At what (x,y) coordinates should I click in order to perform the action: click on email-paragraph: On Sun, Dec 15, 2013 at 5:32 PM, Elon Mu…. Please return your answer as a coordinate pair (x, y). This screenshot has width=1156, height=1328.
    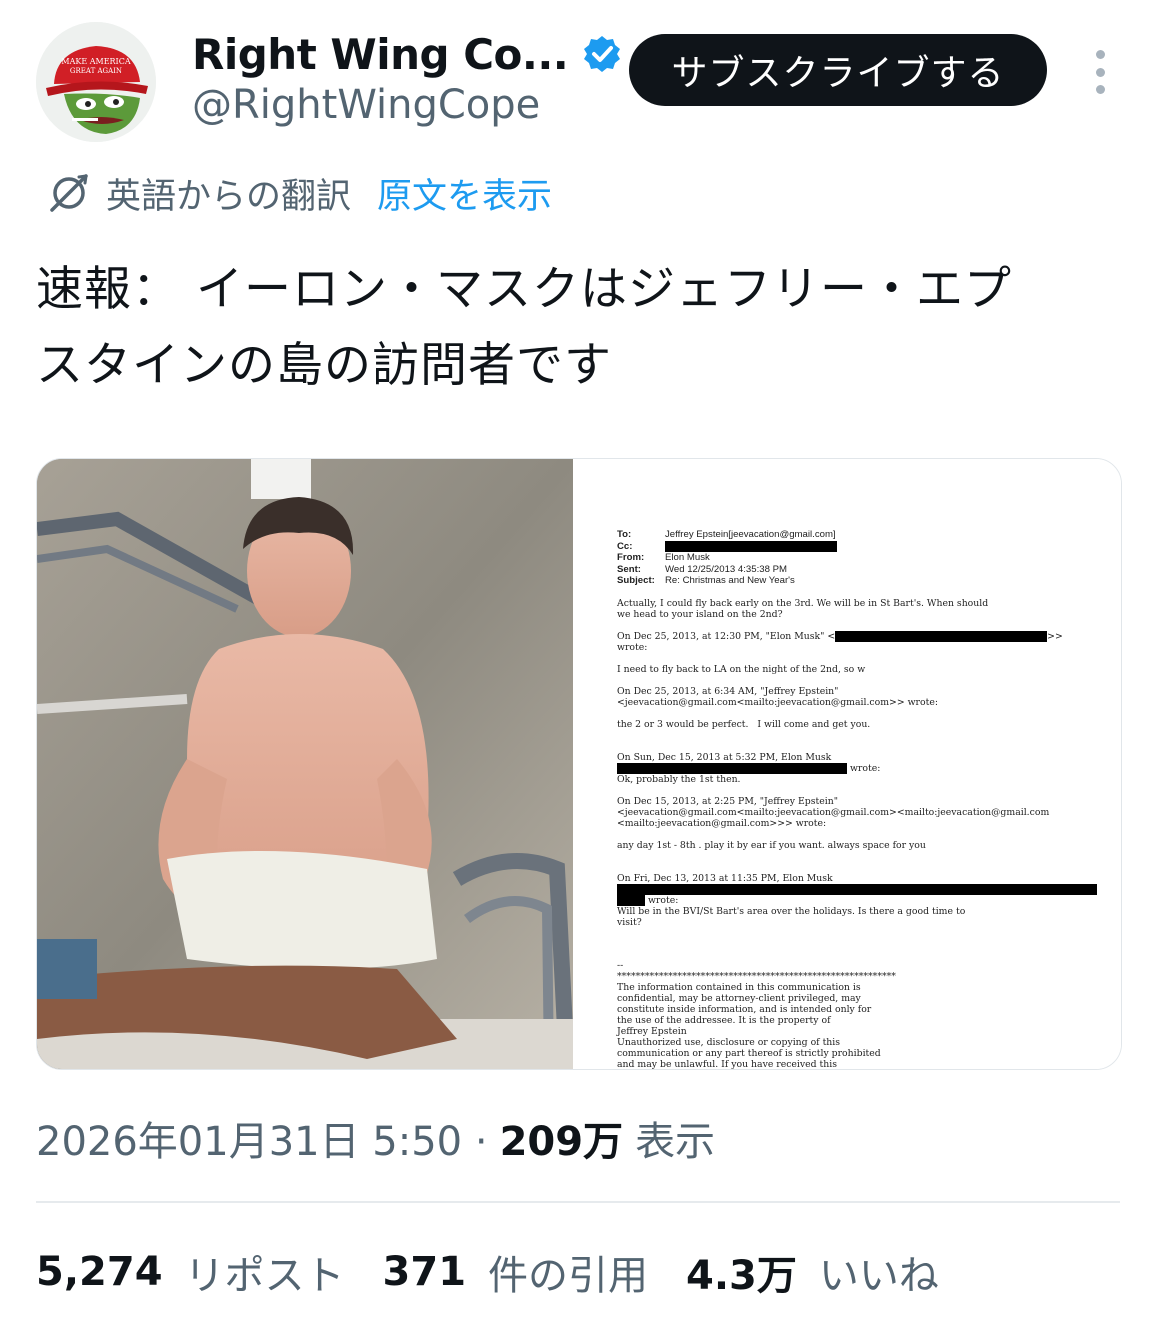
    Looking at the image, I should click on (724, 757).